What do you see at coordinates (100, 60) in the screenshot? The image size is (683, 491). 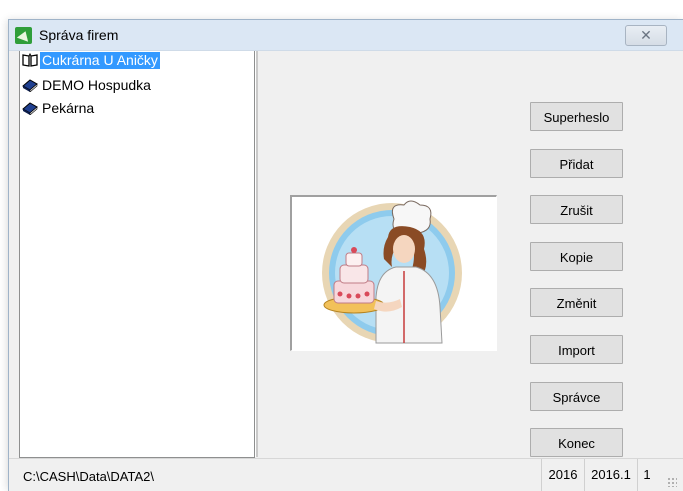 I see `tree-item-label: Cukrárna U Aničky` at bounding box center [100, 60].